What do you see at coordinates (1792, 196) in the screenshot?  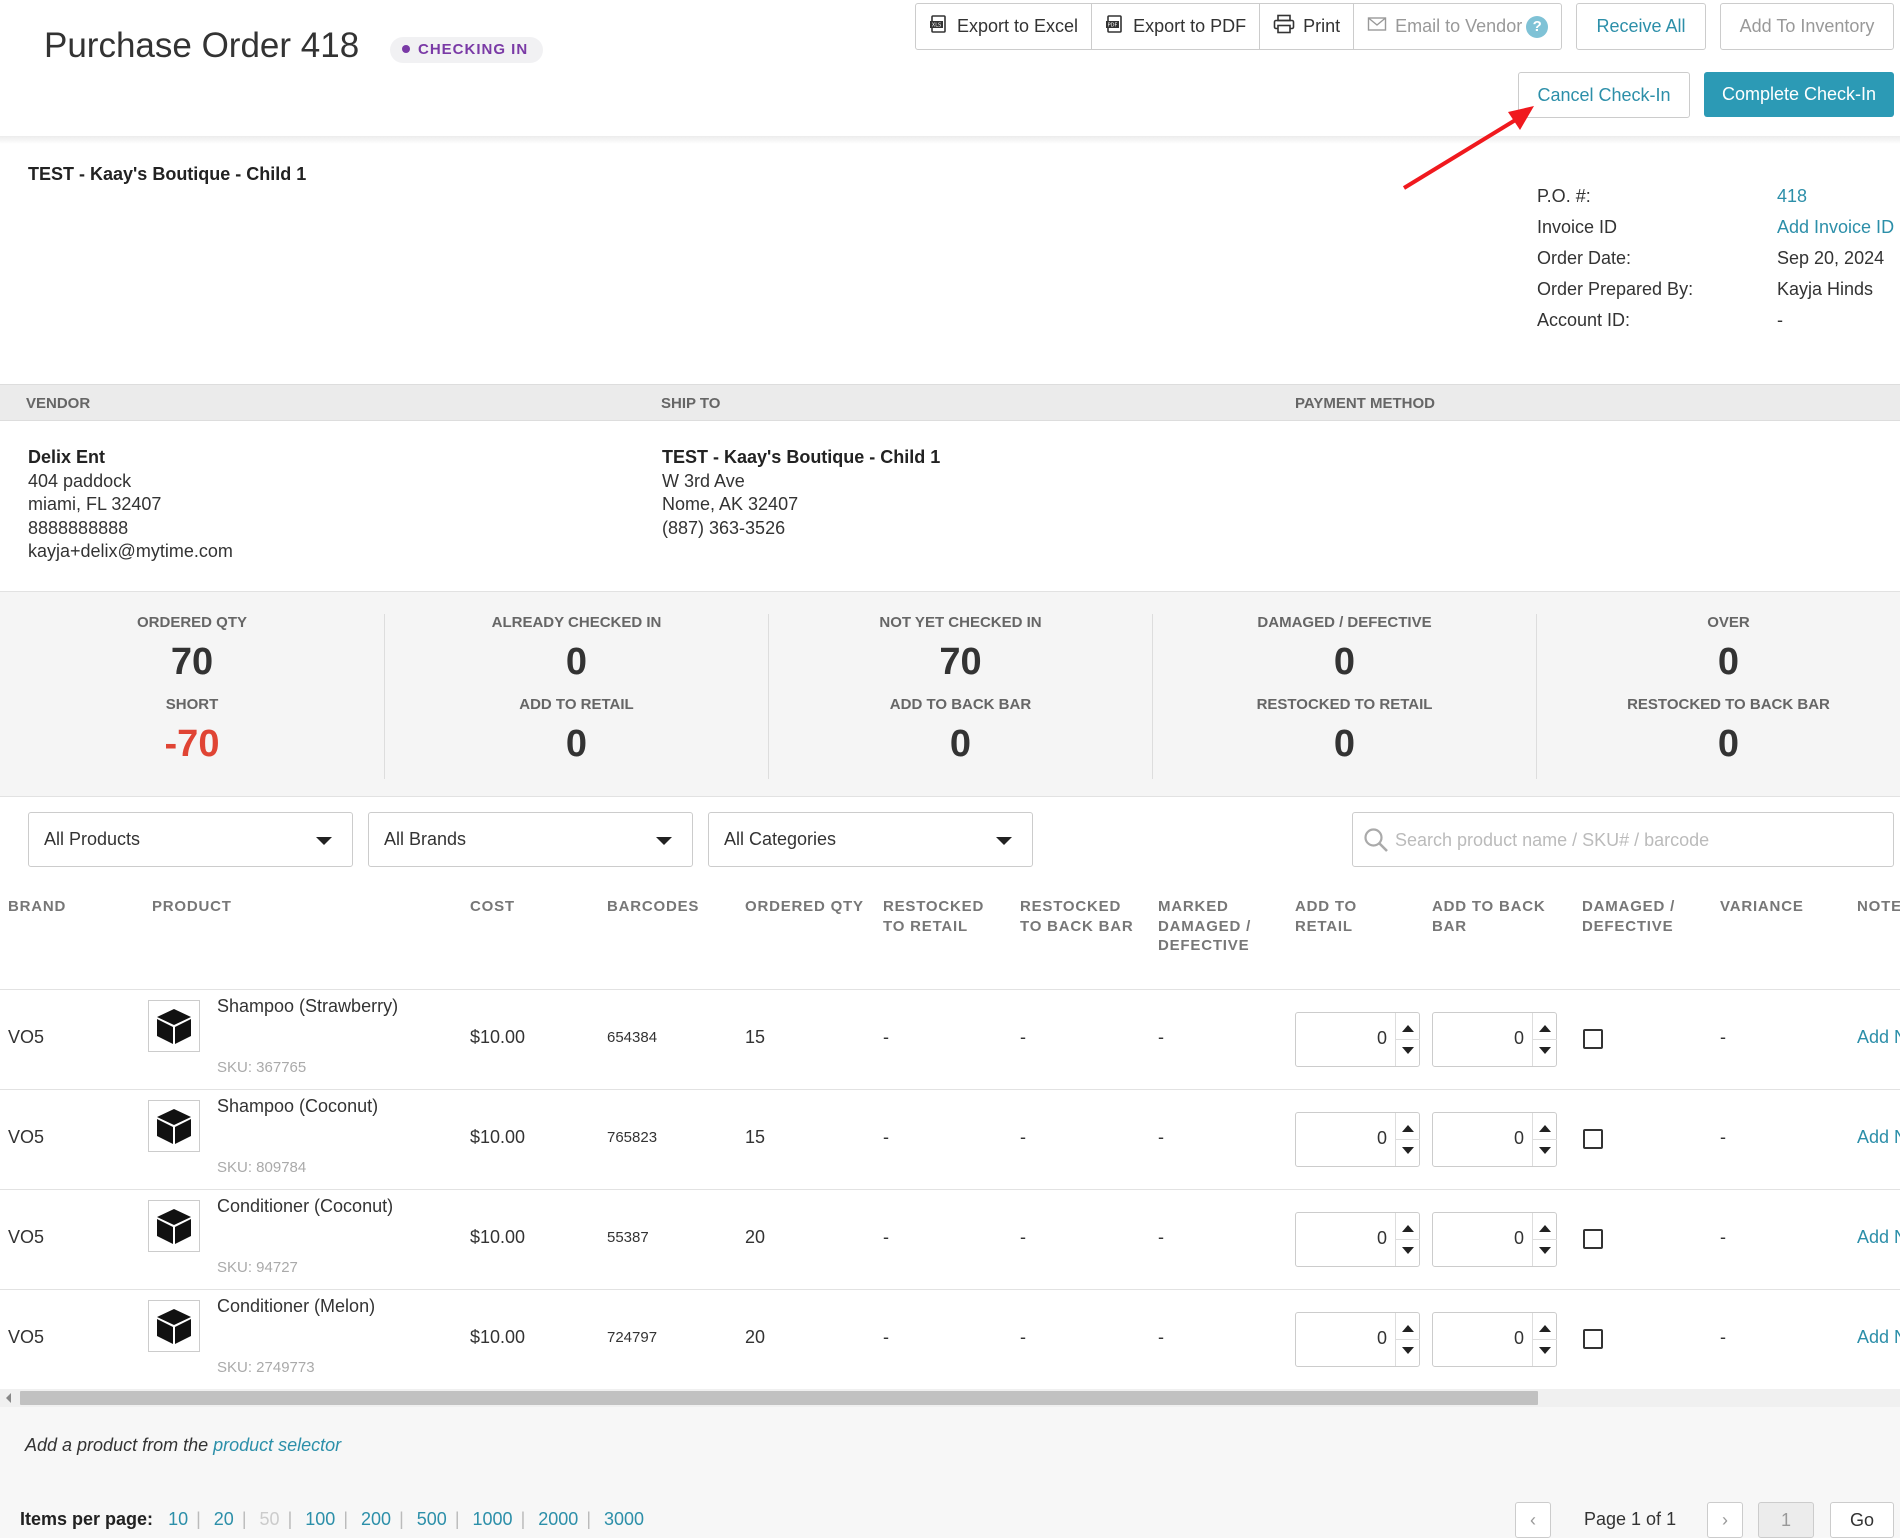 I see `po-number-link: 418` at bounding box center [1792, 196].